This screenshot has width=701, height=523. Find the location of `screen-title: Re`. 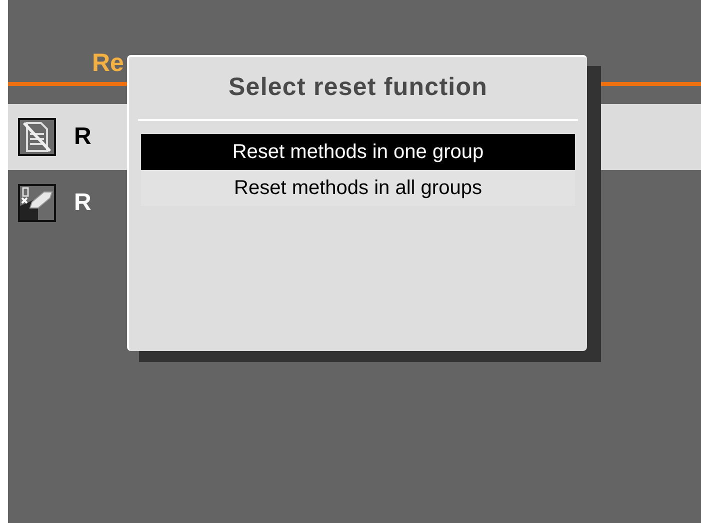

screen-title: Re is located at coordinates (108, 63).